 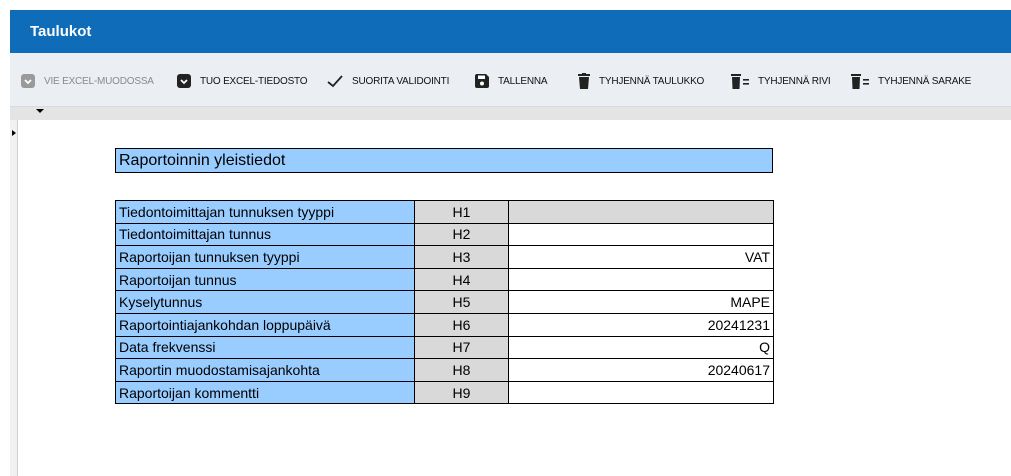 I want to click on row-value: MAPE, so click(x=641, y=302).